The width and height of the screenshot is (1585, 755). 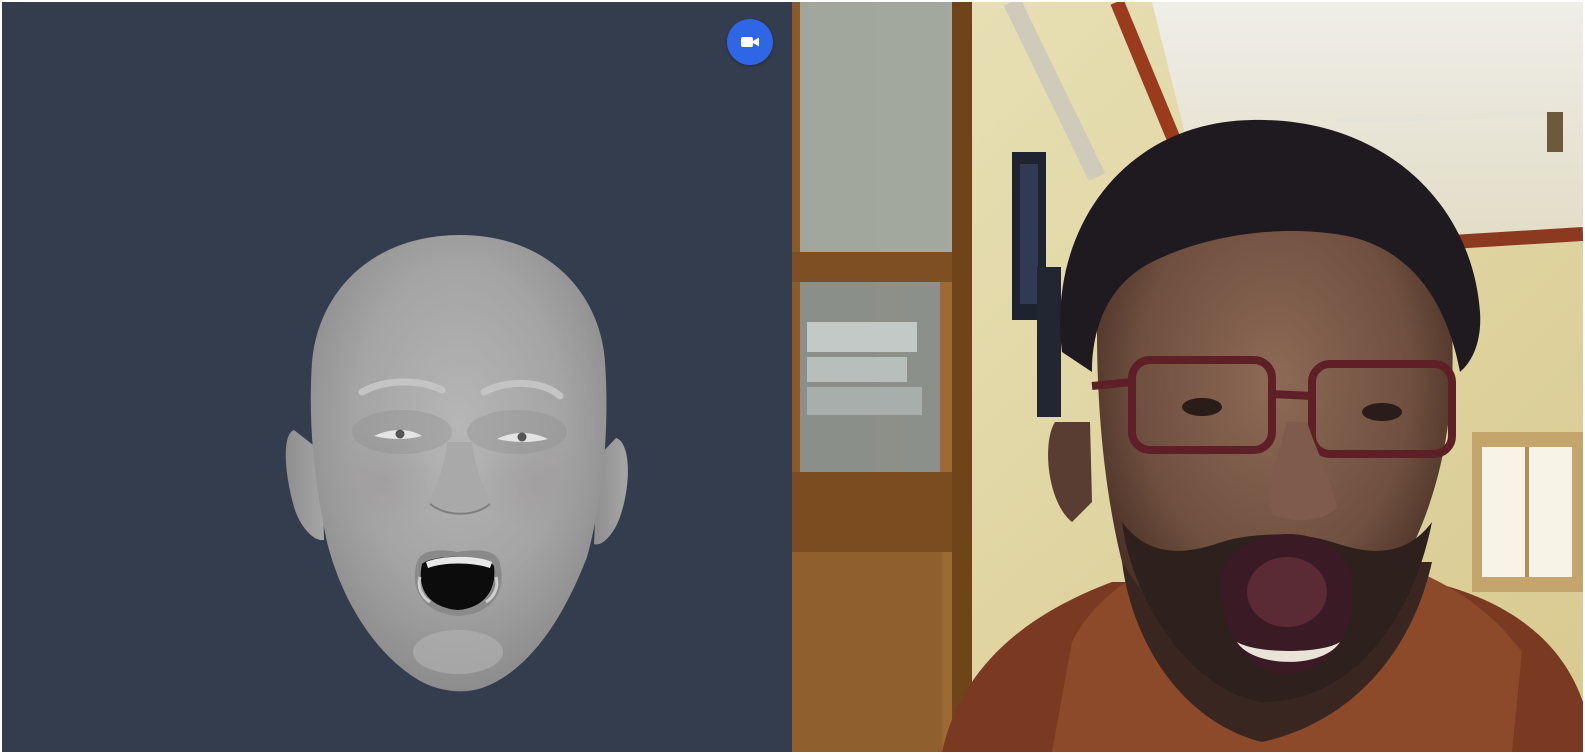 I want to click on 3d-head-model, so click(x=456, y=463).